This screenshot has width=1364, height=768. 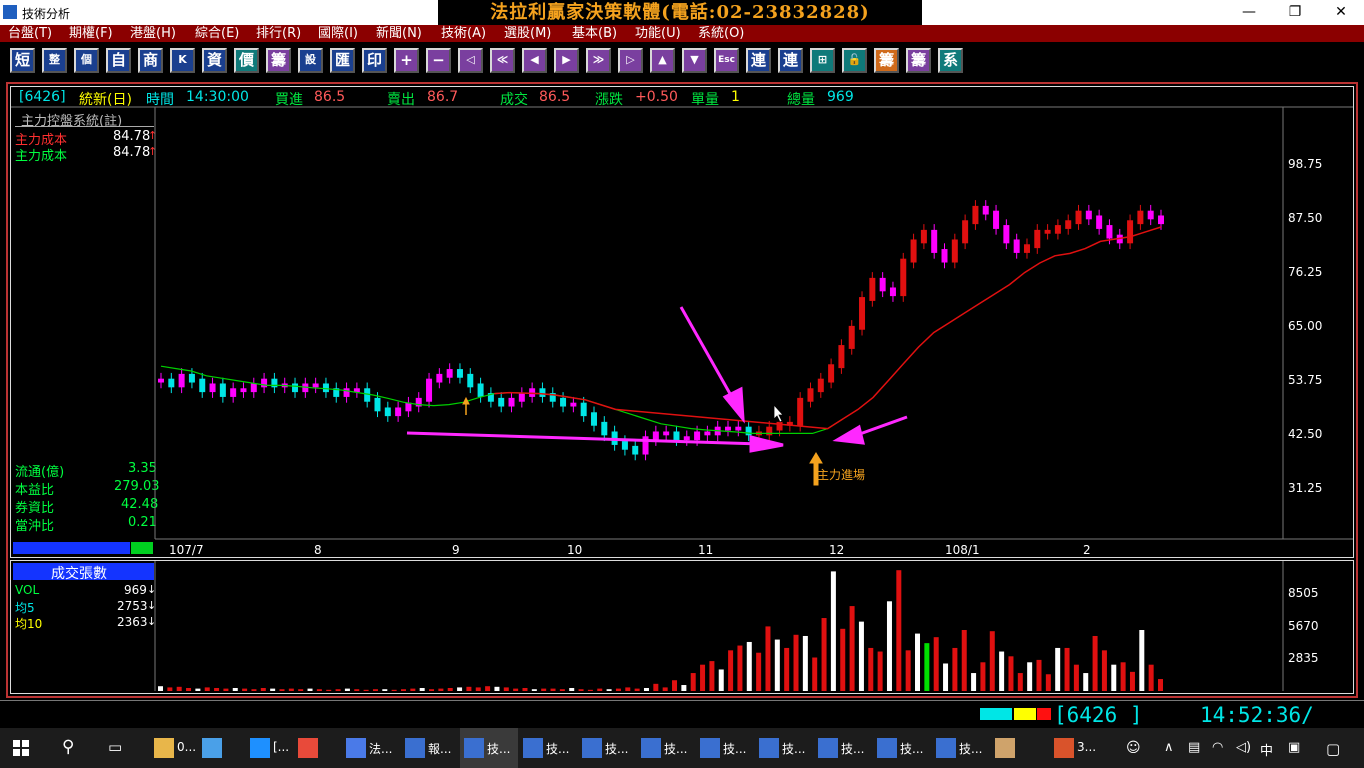 I want to click on menu-system: 系統(O), so click(x=721, y=33).